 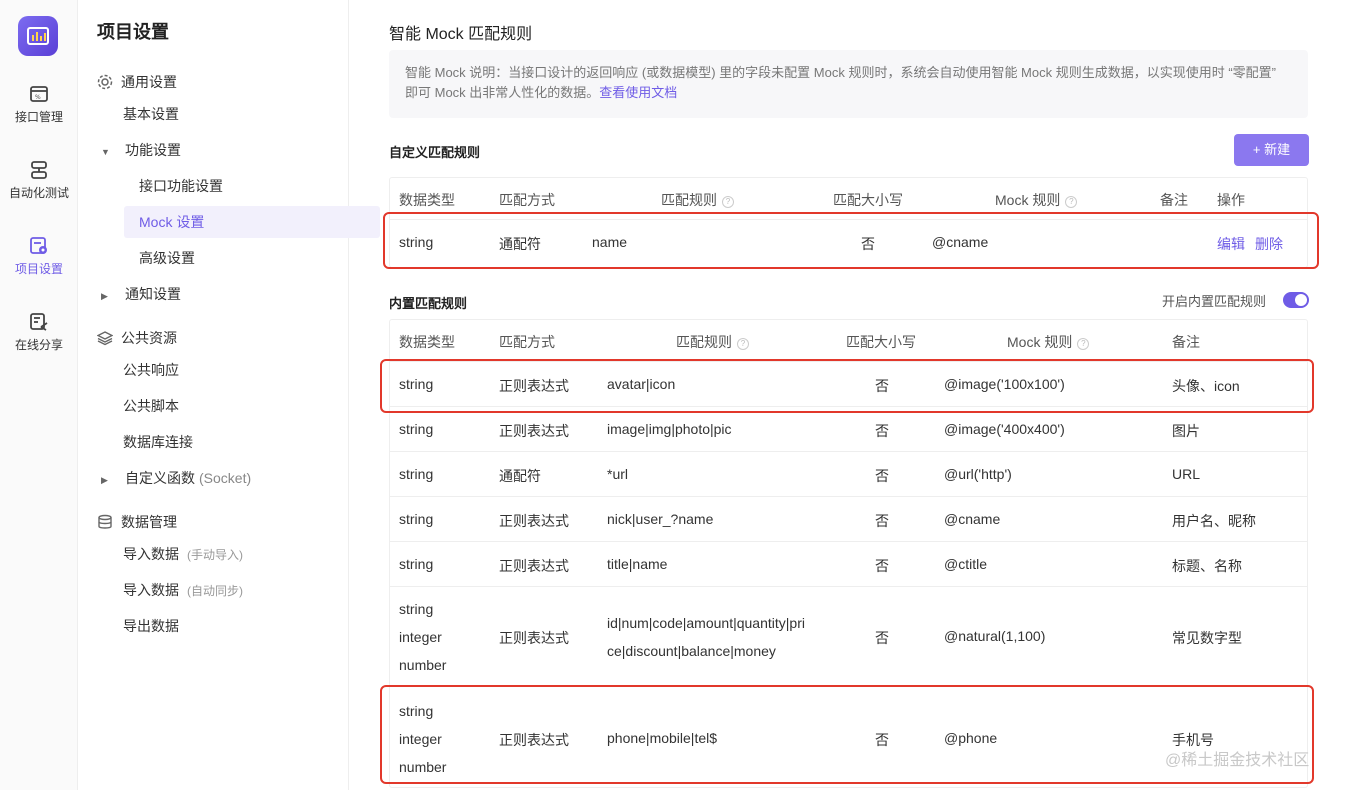 I want to click on share-icon, so click(x=39, y=322).